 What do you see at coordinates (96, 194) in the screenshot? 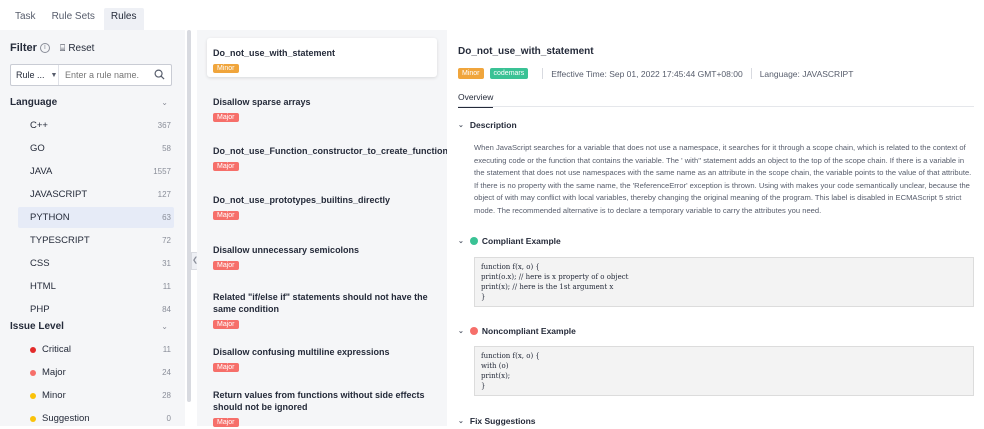
I see `language-option-javascript: JAVASCRIPT 127` at bounding box center [96, 194].